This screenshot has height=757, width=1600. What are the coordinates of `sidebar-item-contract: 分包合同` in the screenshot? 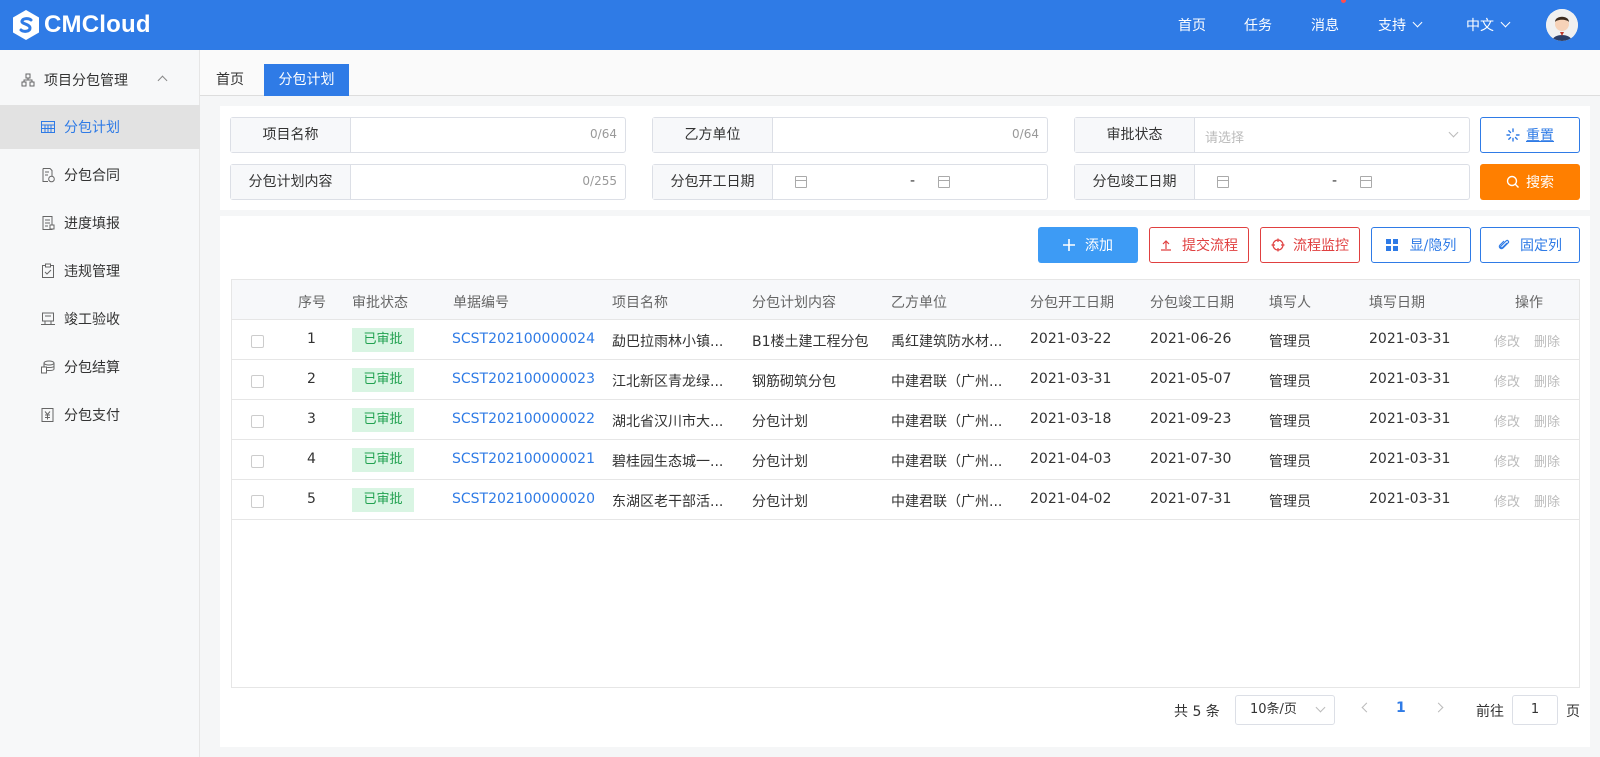 It's located at (100, 175).